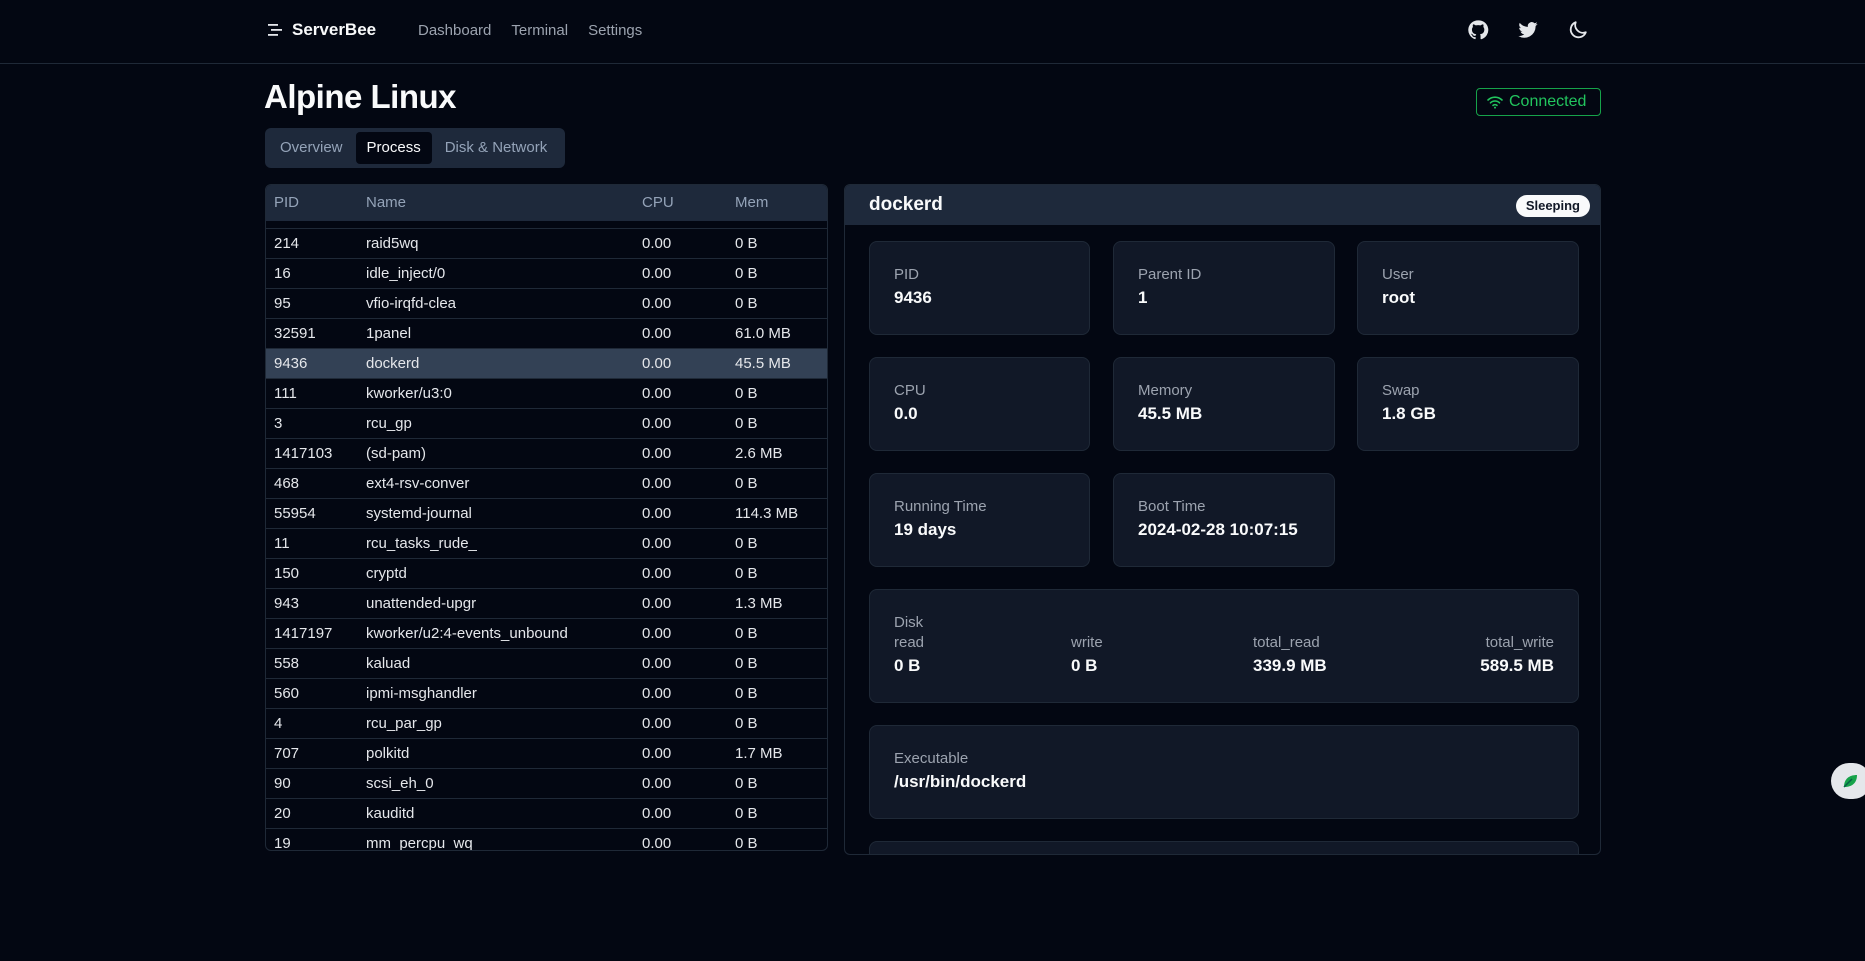  What do you see at coordinates (393, 148) in the screenshot?
I see `tab-process: Process` at bounding box center [393, 148].